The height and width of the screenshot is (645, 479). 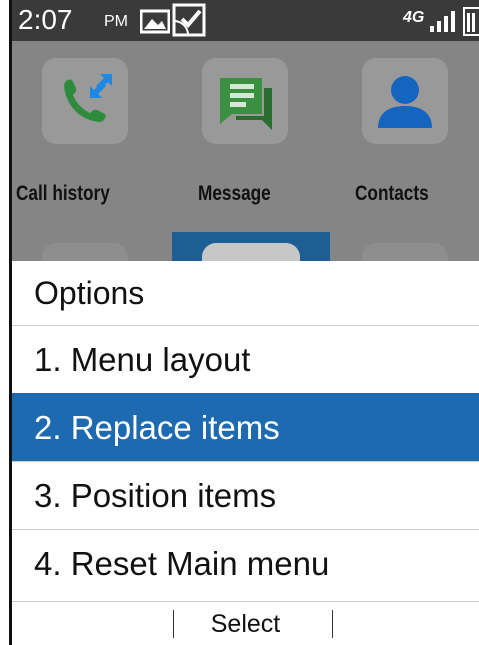 I want to click on device-bezel, so click(x=6, y=322).